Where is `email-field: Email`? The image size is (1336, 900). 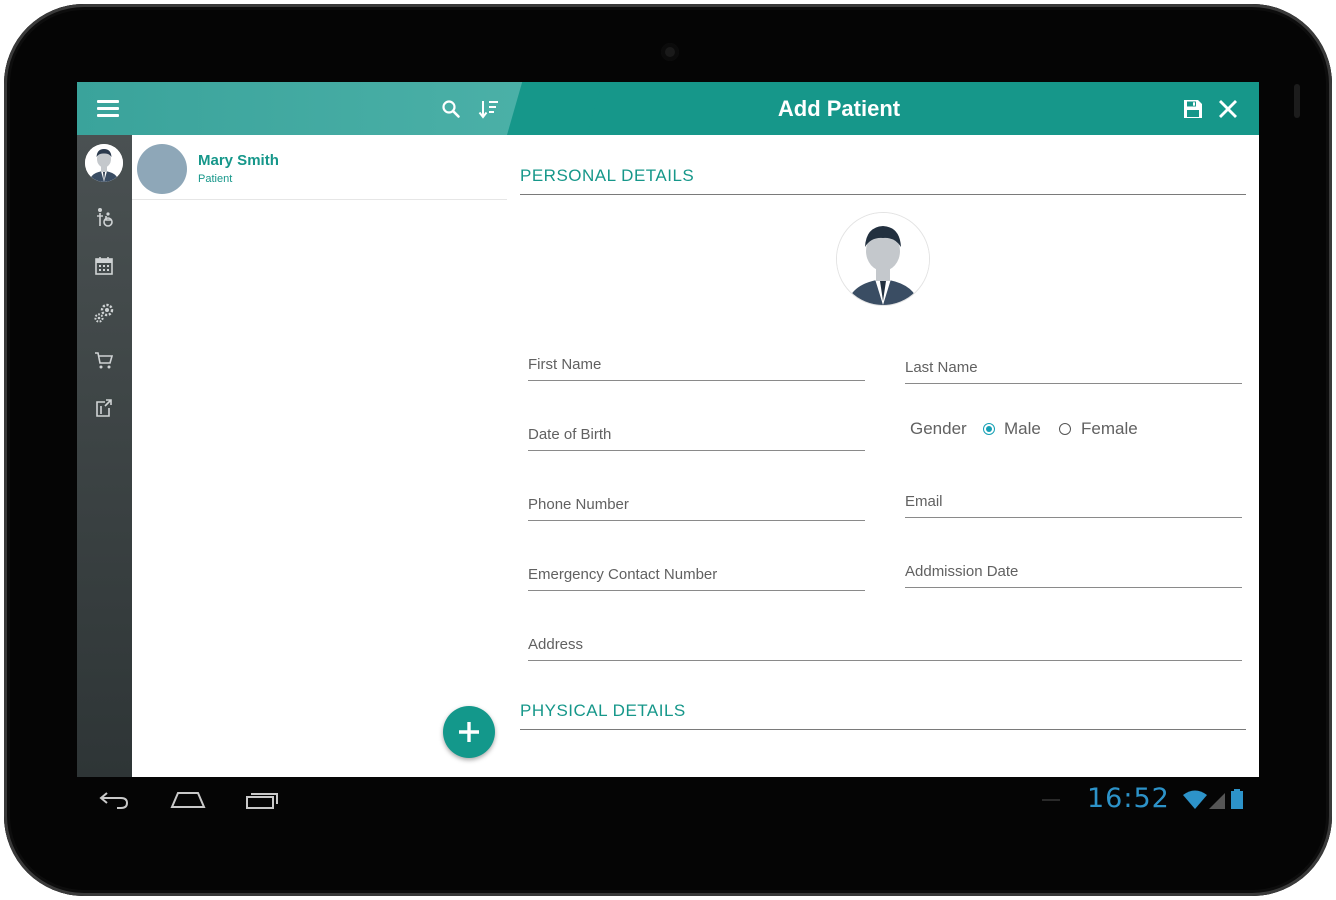
email-field: Email is located at coordinates (1073, 498).